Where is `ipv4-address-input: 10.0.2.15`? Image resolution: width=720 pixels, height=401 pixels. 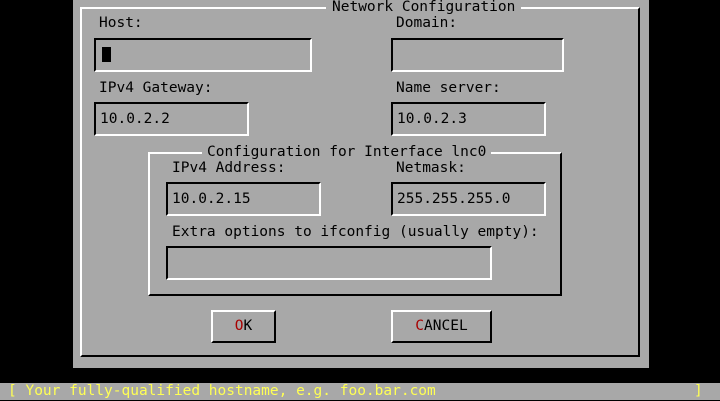
ipv4-address-input: 10.0.2.15 is located at coordinates (243, 199).